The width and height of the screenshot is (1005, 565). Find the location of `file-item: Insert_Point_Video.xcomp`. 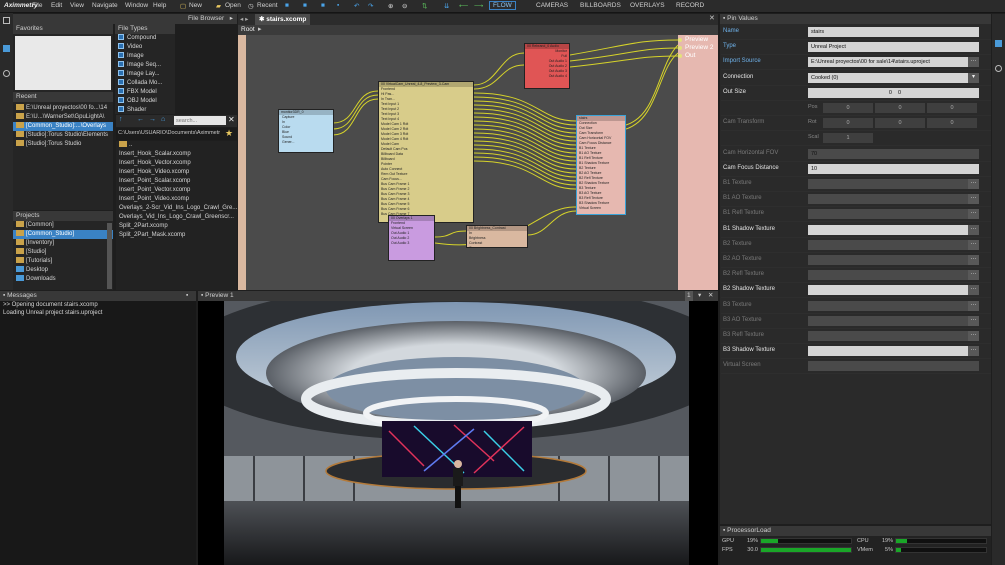

file-item: Insert_Point_Video.xcomp is located at coordinates (176, 199).